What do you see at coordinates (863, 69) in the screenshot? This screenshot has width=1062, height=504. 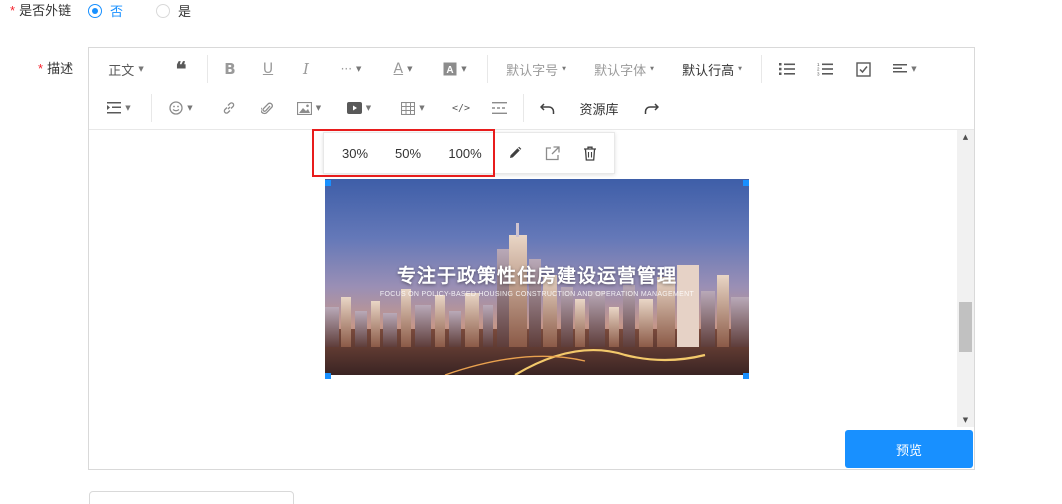 I see `todo-icon` at bounding box center [863, 69].